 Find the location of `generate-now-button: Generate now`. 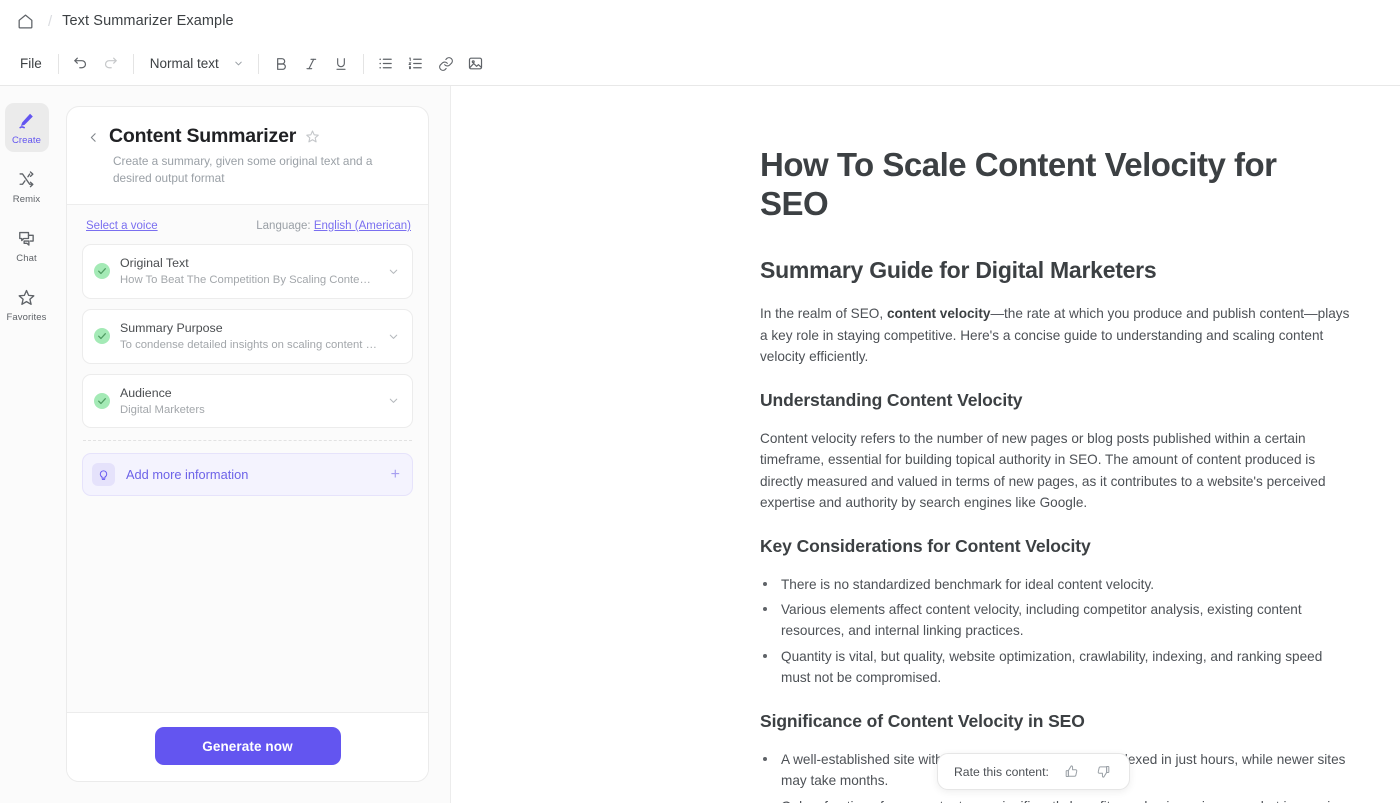

generate-now-button: Generate now is located at coordinates (247, 746).